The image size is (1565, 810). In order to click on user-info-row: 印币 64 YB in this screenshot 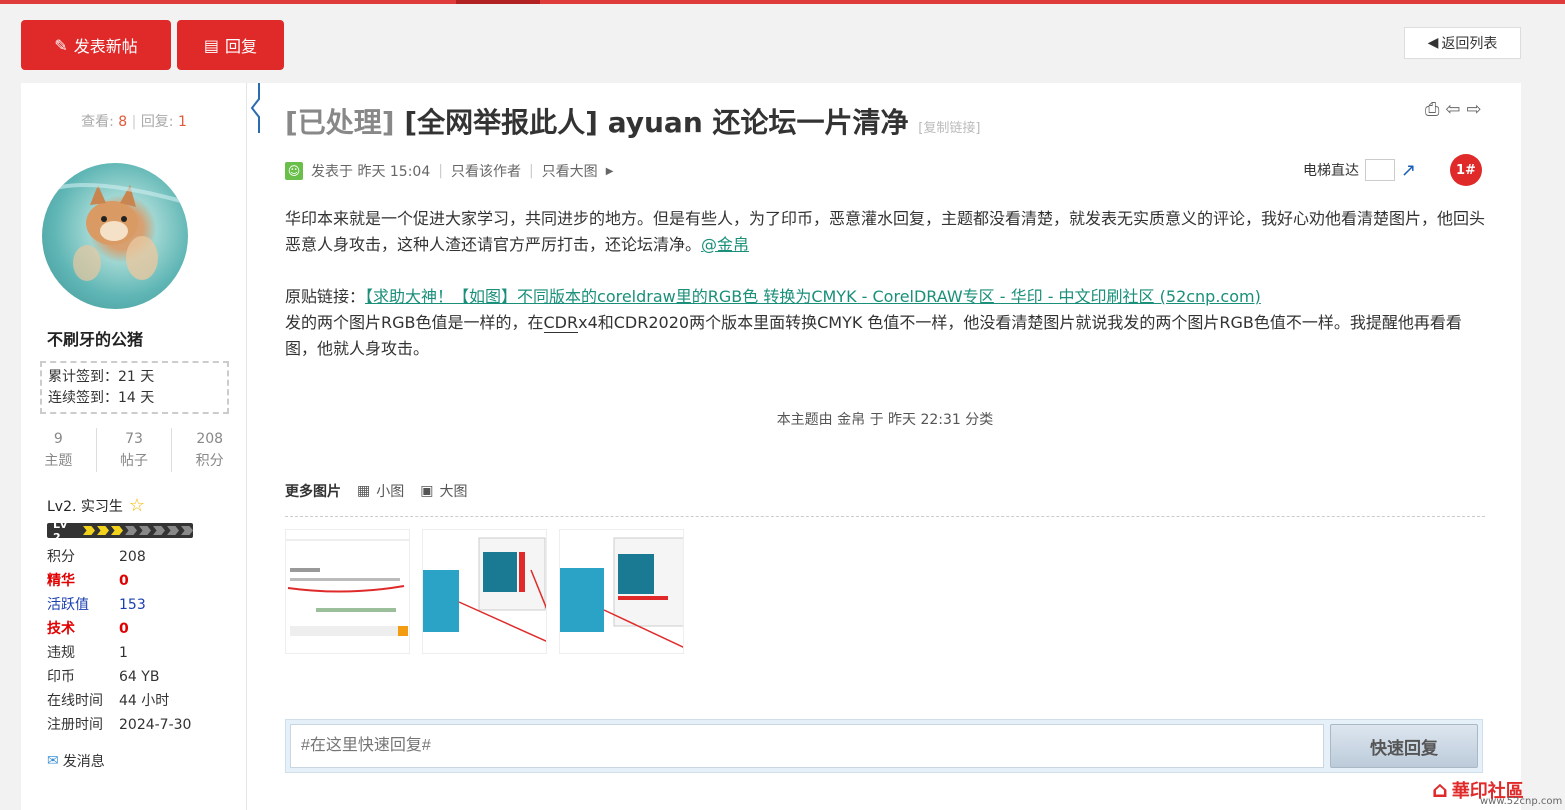, I will do `click(119, 677)`.